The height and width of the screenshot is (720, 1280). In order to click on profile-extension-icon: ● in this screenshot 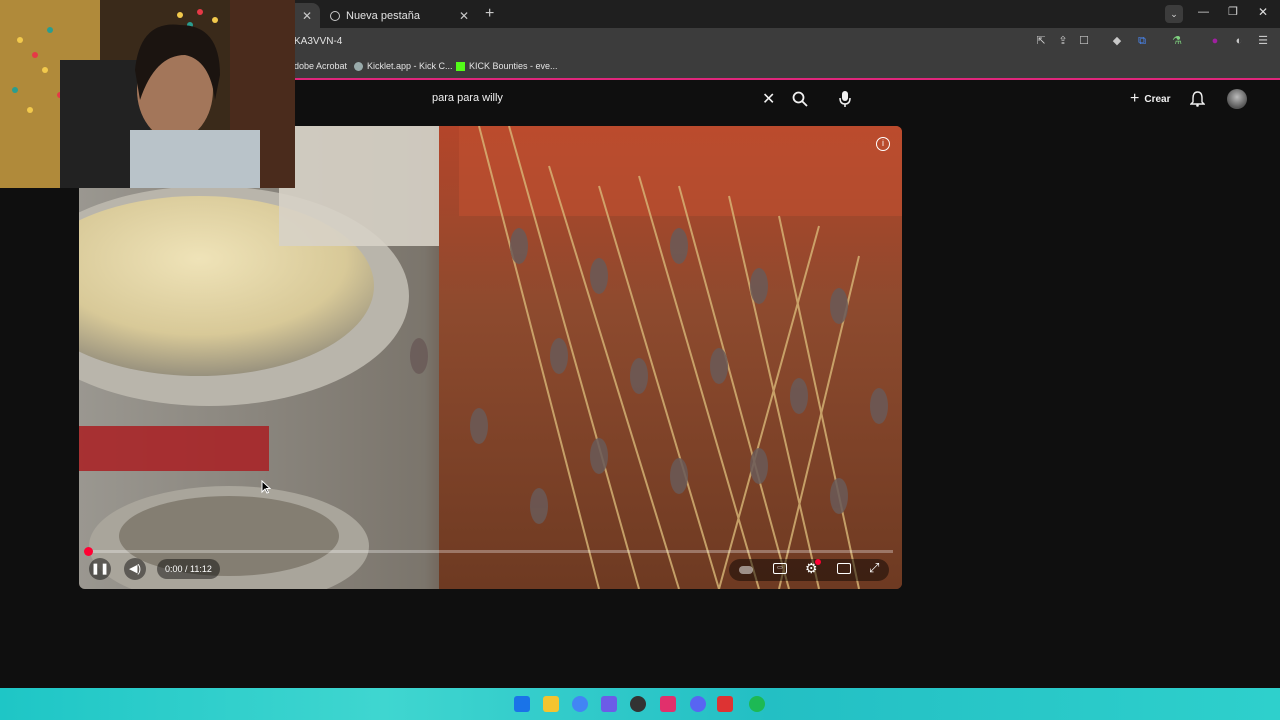, I will do `click(1215, 41)`.